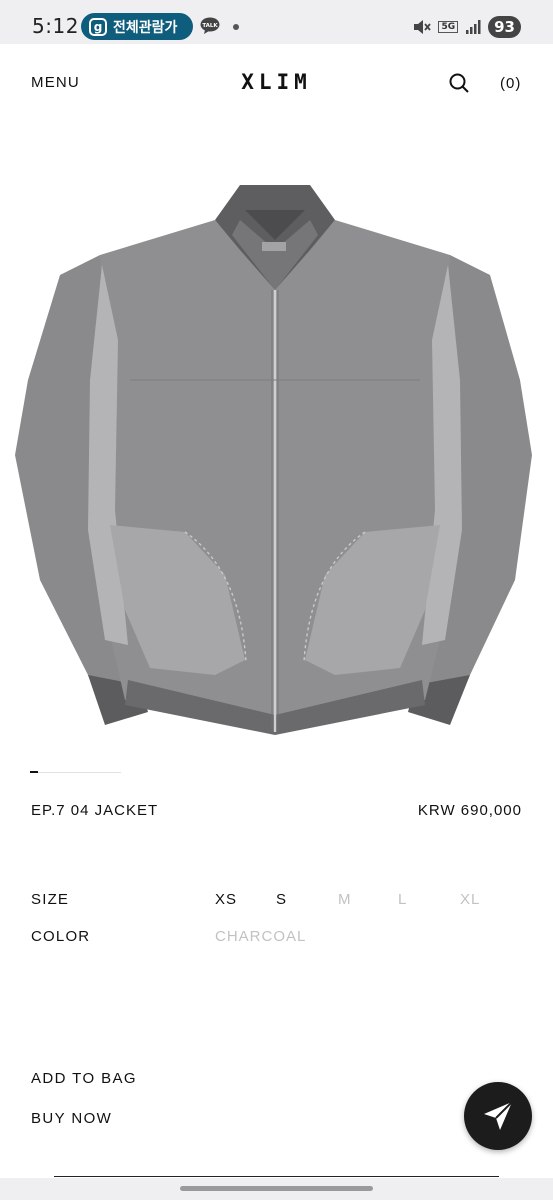 The image size is (553, 1200). What do you see at coordinates (276, 22) in the screenshot?
I see `status-bar: 5:12 g 전체관람가 TALK 5G 93` at bounding box center [276, 22].